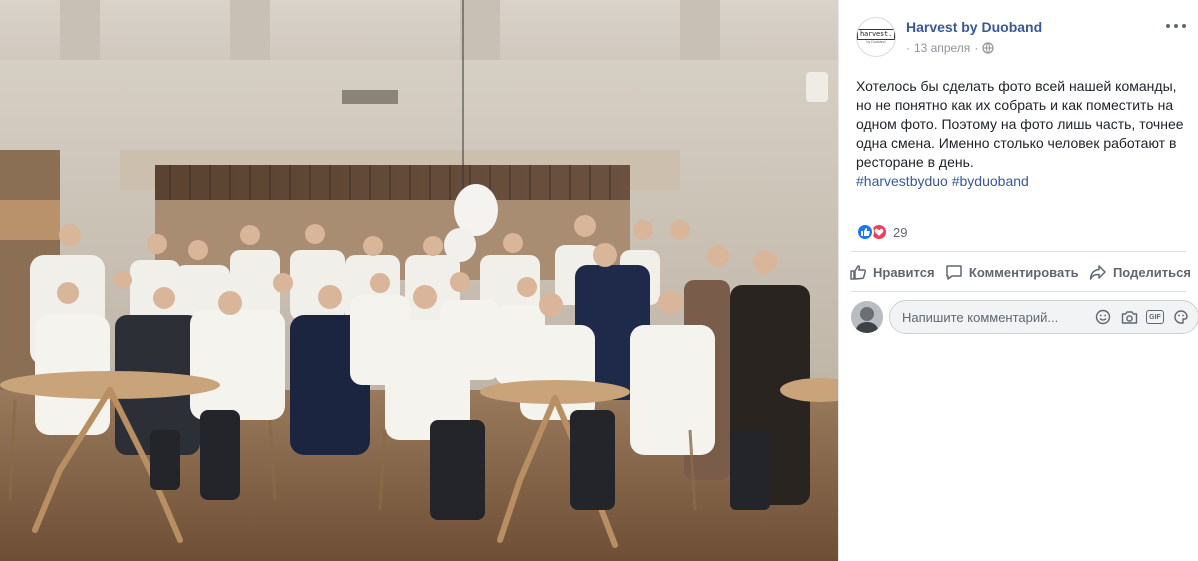 Image resolution: width=1198 pixels, height=561 pixels. I want to click on reaction-count: 29, so click(900, 232).